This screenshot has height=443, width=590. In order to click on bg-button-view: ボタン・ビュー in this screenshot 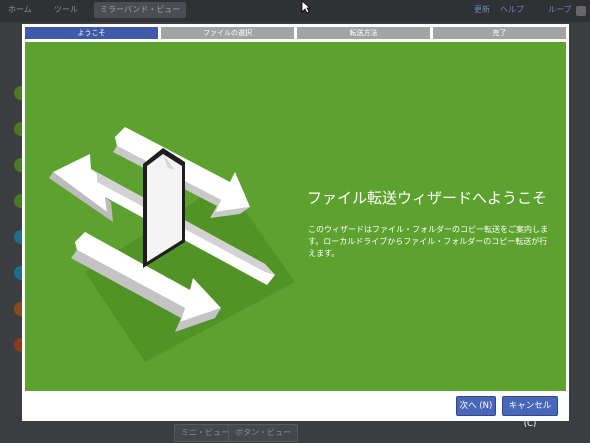, I will do `click(263, 433)`.